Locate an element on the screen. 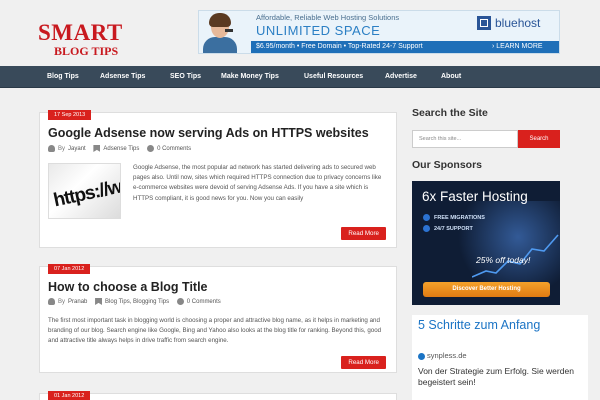 Image resolution: width=600 pixels, height=400 pixels. post-category-link: Adsense Tips is located at coordinates (121, 149).